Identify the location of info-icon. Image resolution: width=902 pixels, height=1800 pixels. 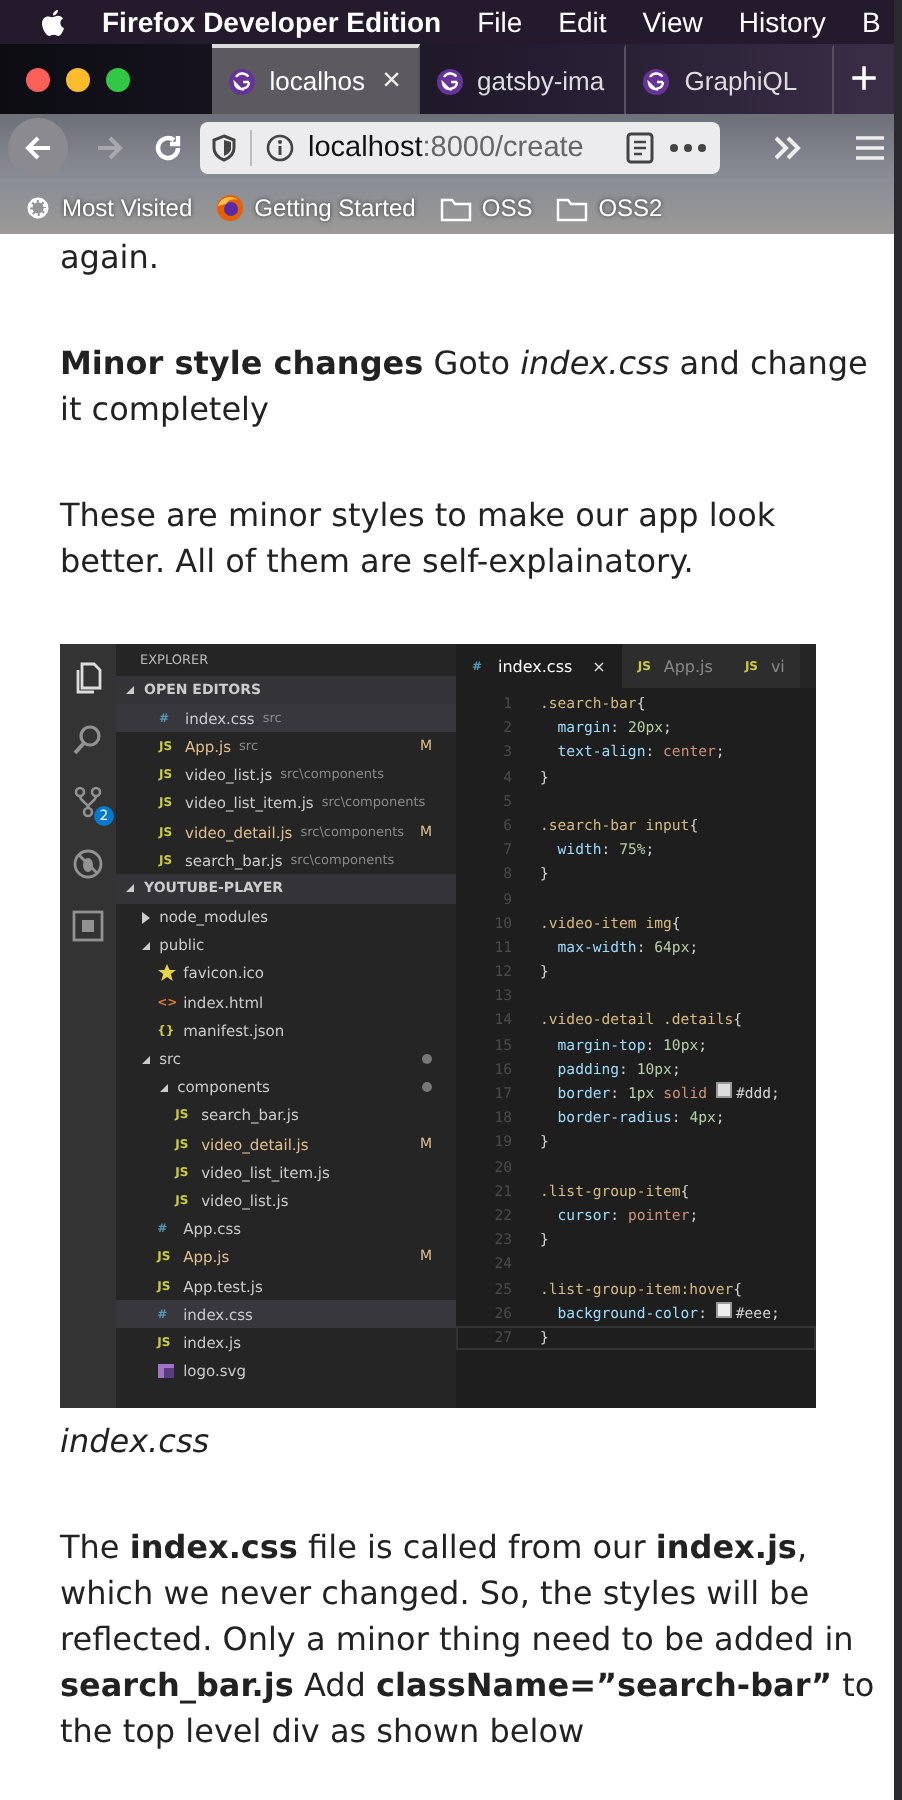
(280, 148).